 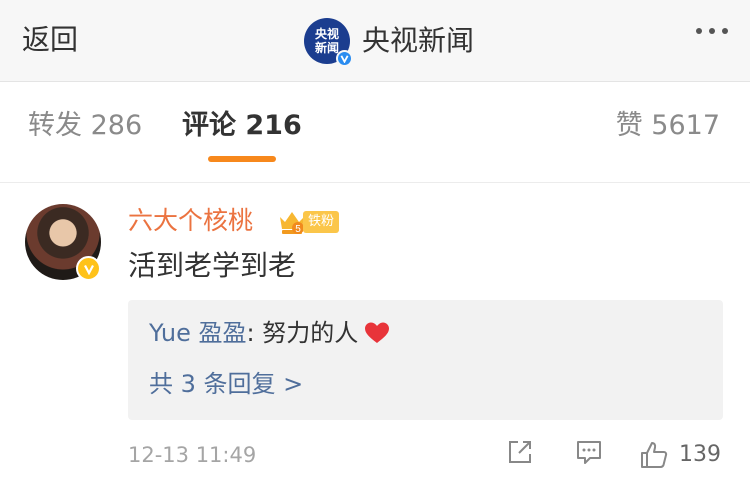 What do you see at coordinates (242, 126) in the screenshot?
I see `tab-comment: 评论 216` at bounding box center [242, 126].